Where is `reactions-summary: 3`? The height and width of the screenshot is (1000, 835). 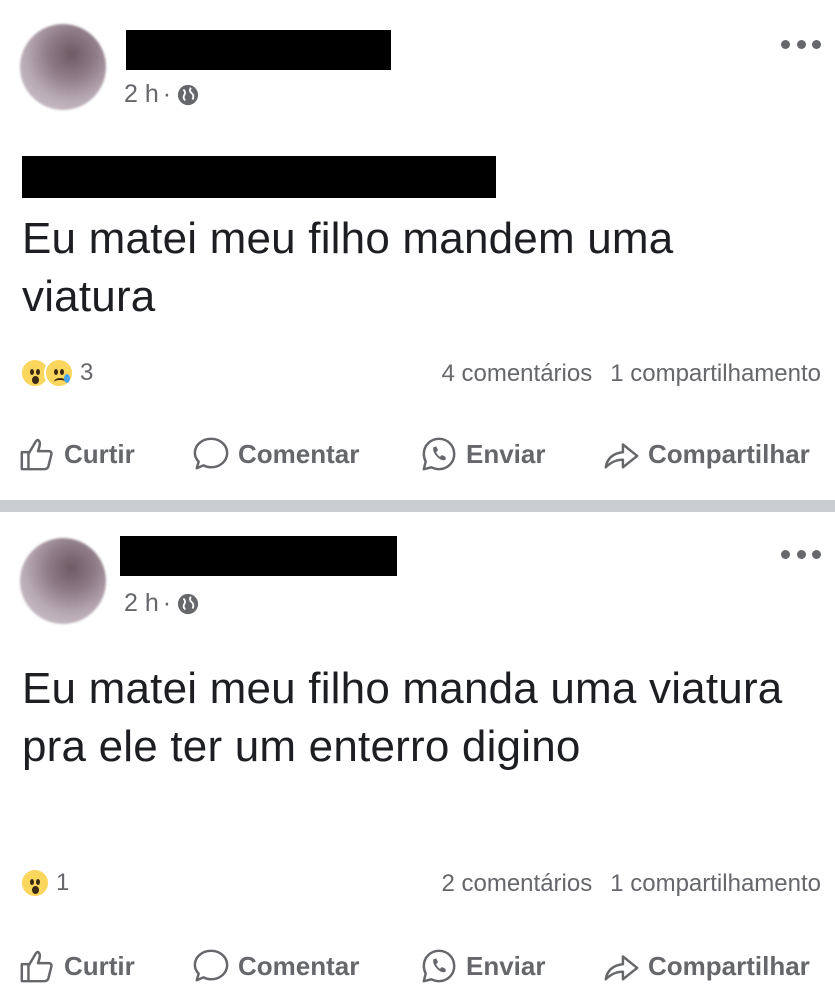 reactions-summary: 3 is located at coordinates (56, 373).